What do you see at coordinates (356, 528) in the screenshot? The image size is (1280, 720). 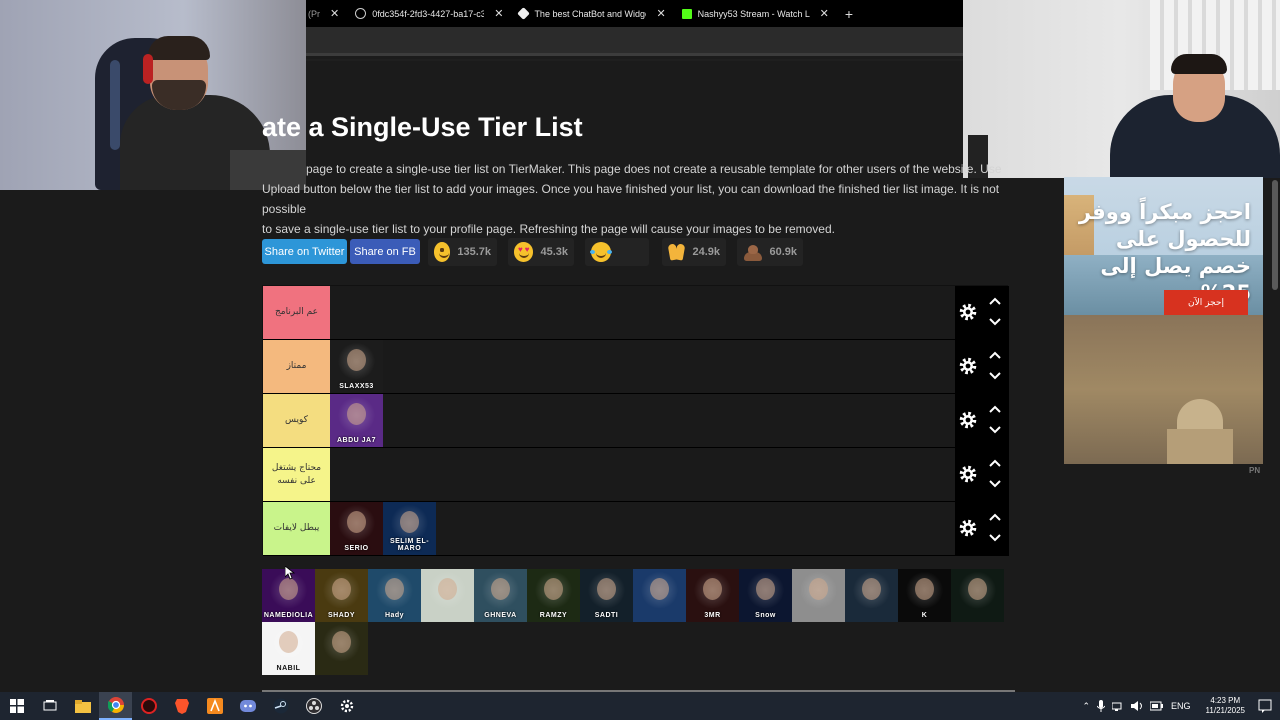 I see `tier-item-image: SERIO` at bounding box center [356, 528].